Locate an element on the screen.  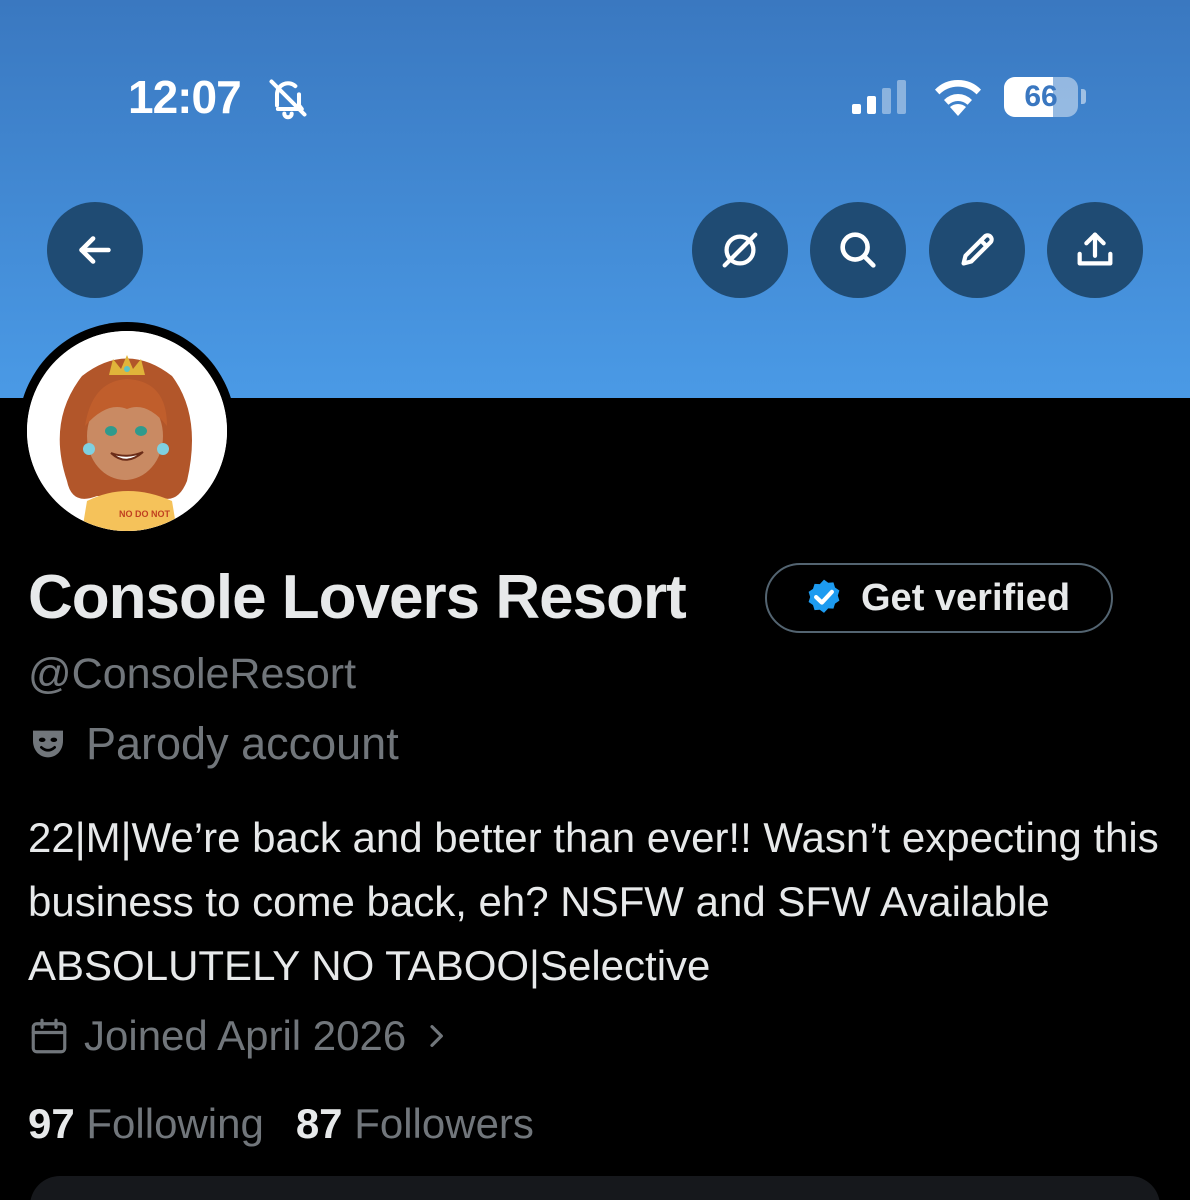
edit-button is located at coordinates (977, 250).